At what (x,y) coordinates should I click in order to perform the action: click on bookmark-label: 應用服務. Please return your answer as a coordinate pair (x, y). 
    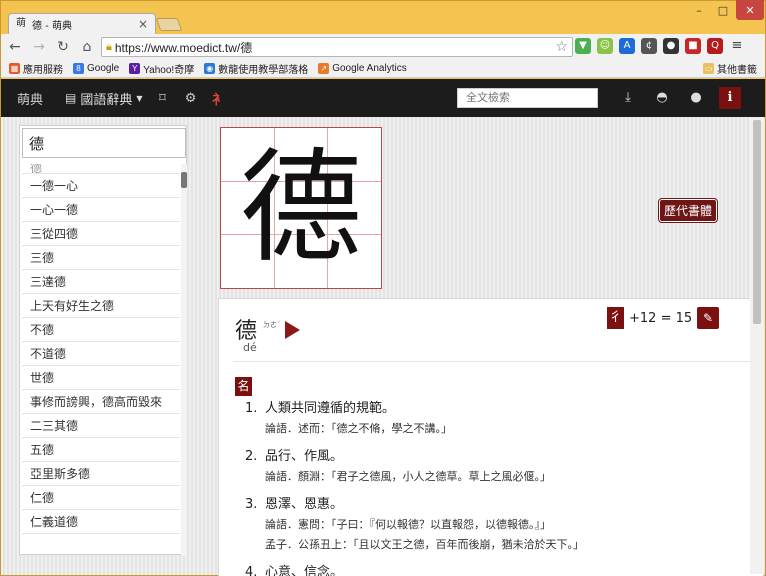
    Looking at the image, I should click on (43, 70).